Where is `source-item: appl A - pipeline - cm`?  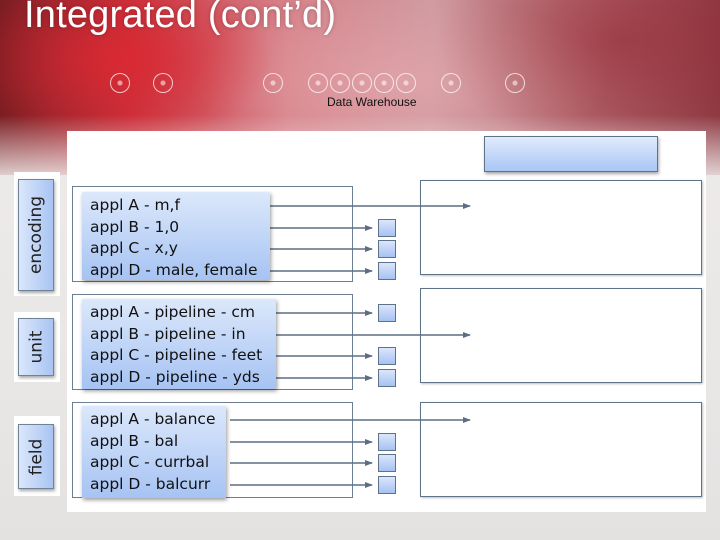 source-item: appl A - pipeline - cm is located at coordinates (173, 312).